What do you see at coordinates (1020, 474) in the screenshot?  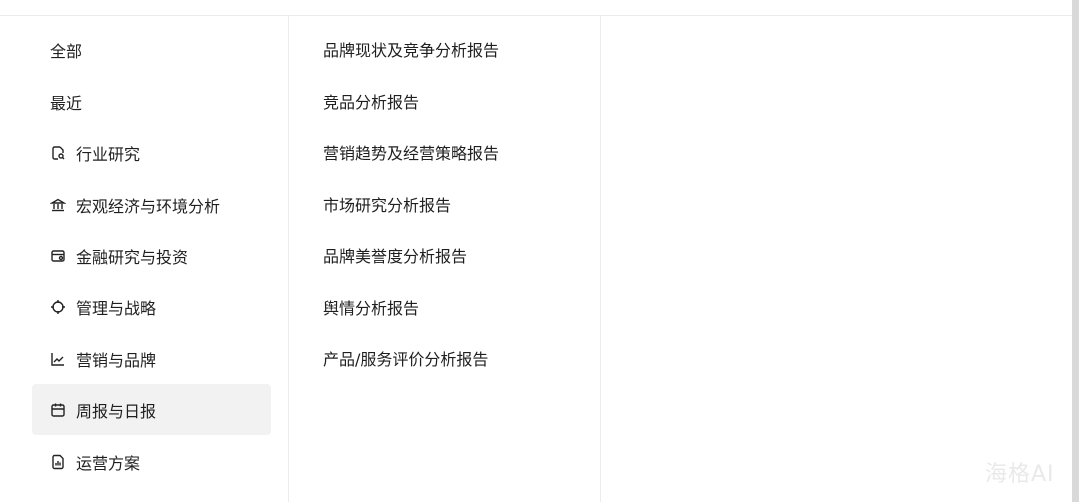 I see `watermark: 海格AI` at bounding box center [1020, 474].